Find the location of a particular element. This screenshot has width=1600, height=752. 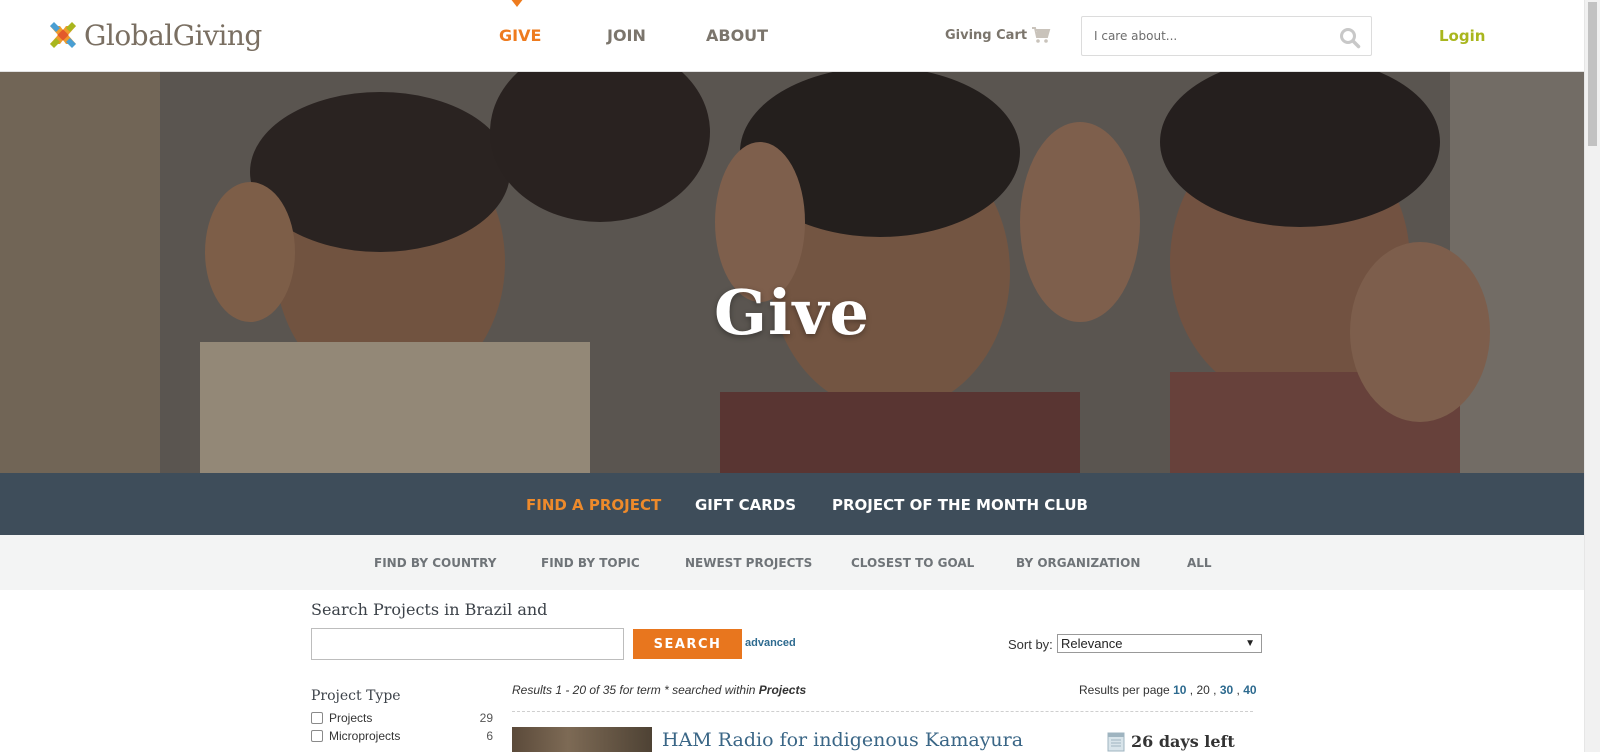

filter-by-organization: BY ORGANIZATION is located at coordinates (1078, 563).